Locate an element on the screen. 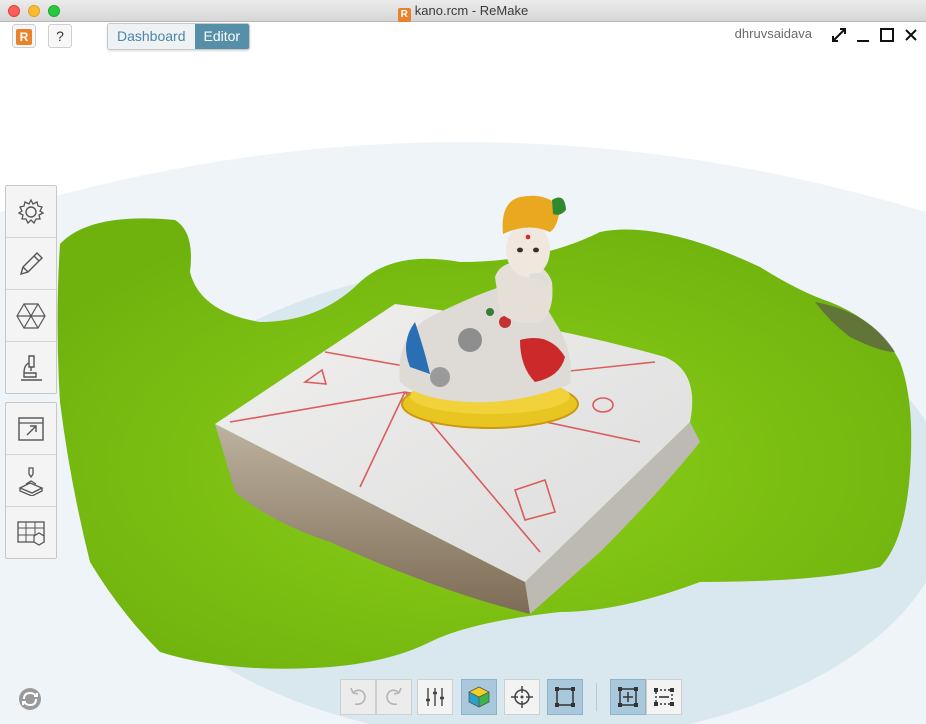  print-tool is located at coordinates (31, 481).